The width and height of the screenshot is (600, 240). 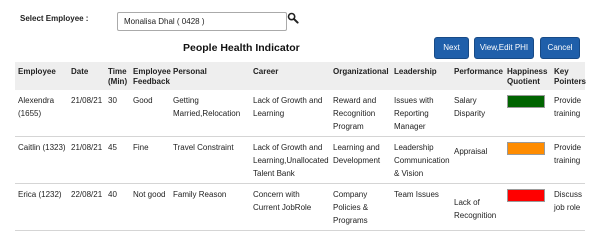 What do you see at coordinates (477, 207) in the screenshot?
I see `cell-performance: Lack of Recognition` at bounding box center [477, 207].